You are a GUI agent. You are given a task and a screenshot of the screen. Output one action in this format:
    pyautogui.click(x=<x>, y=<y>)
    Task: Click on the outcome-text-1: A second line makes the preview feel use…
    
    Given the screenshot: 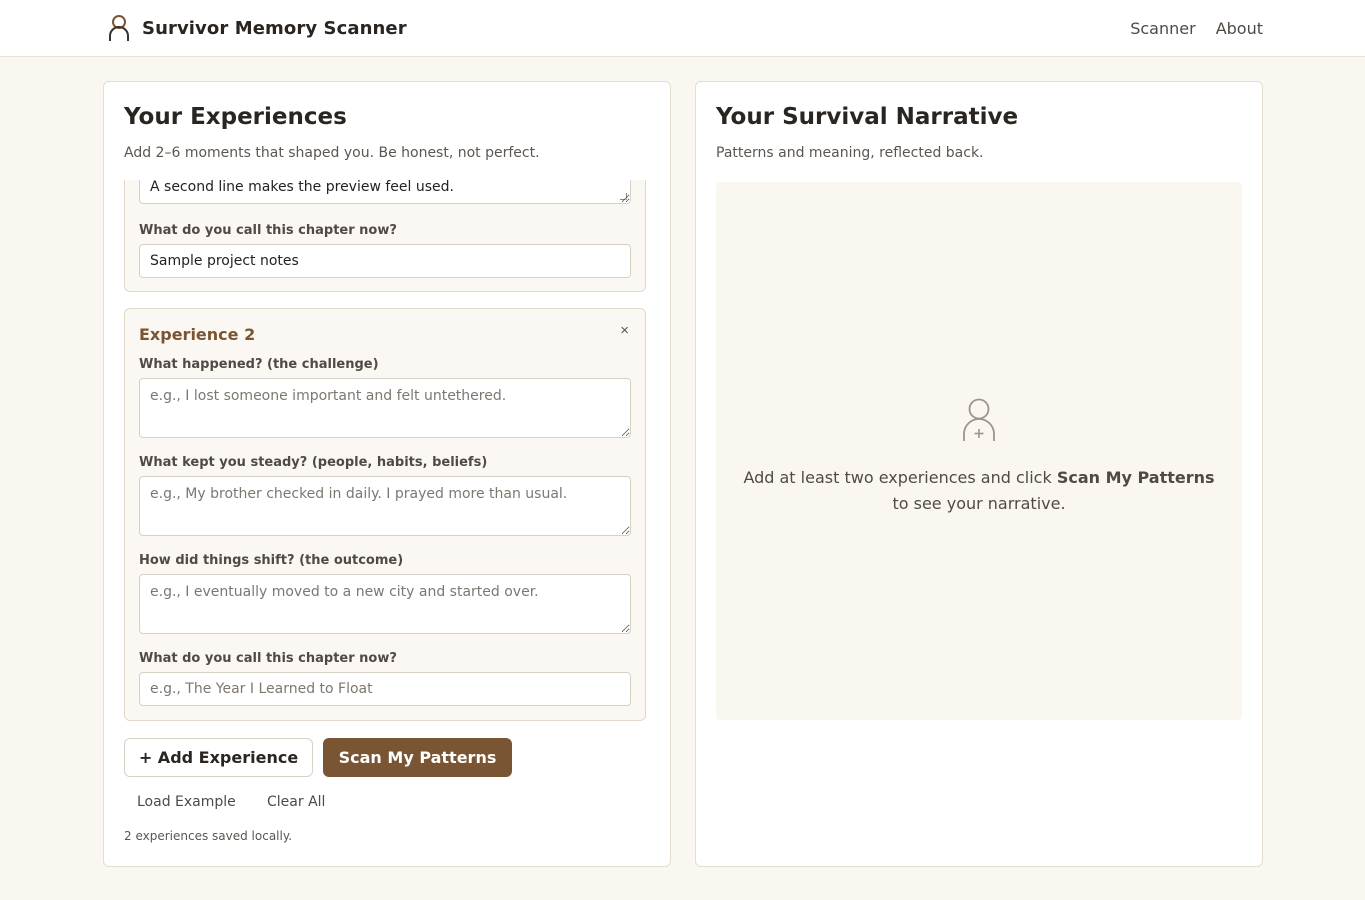 What is the action you would take?
    pyautogui.click(x=302, y=187)
    